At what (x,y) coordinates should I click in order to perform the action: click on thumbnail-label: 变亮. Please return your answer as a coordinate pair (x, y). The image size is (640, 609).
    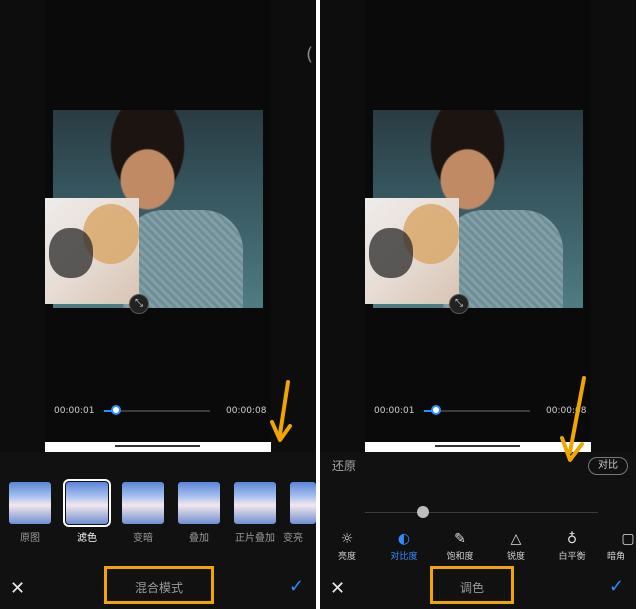
    Looking at the image, I should click on (293, 538).